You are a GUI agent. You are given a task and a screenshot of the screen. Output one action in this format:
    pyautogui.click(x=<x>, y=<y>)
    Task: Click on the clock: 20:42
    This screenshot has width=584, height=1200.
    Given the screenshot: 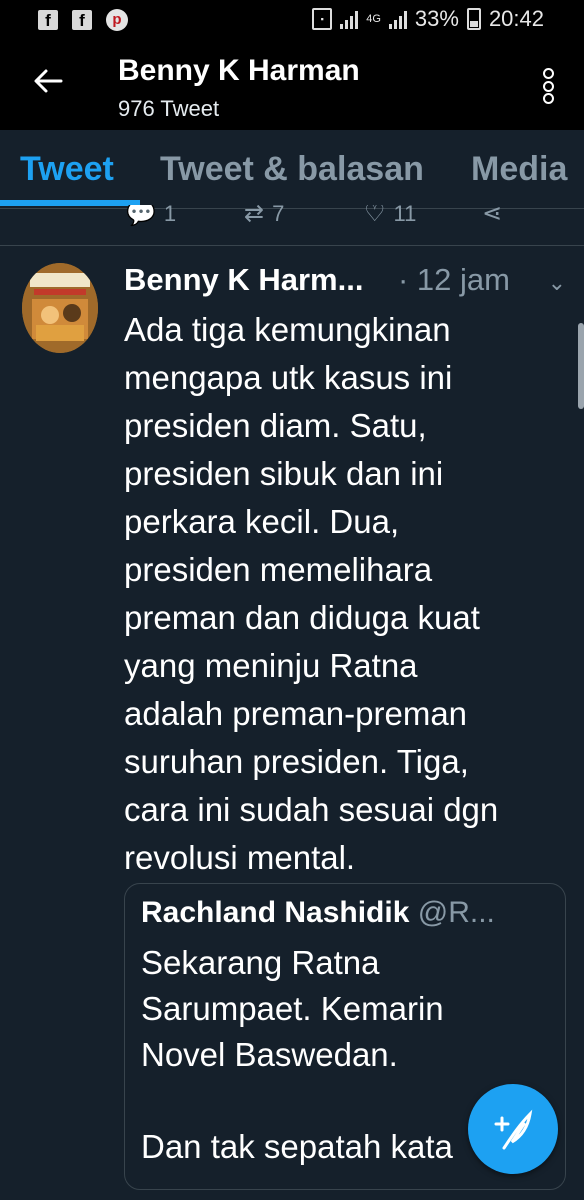 What is the action you would take?
    pyautogui.click(x=516, y=18)
    